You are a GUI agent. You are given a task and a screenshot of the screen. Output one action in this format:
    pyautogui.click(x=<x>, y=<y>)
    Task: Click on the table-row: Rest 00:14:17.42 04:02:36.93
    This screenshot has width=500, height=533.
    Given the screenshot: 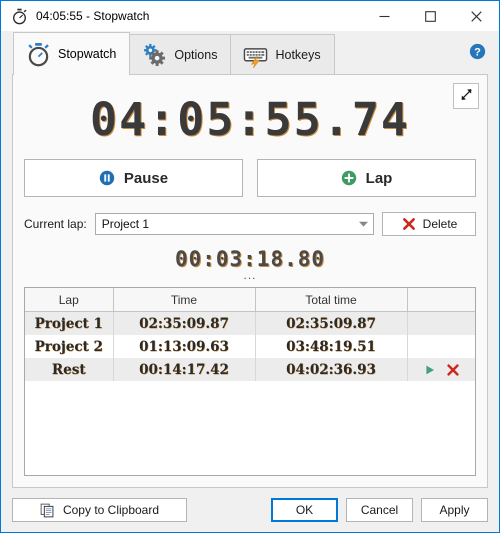 What is the action you would take?
    pyautogui.click(x=250, y=369)
    